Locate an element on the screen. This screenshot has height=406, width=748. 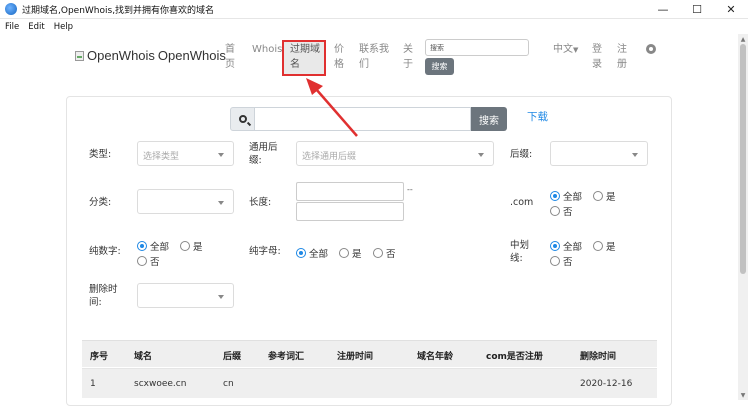
letters-all-label: 全部 is located at coordinates (319, 254).